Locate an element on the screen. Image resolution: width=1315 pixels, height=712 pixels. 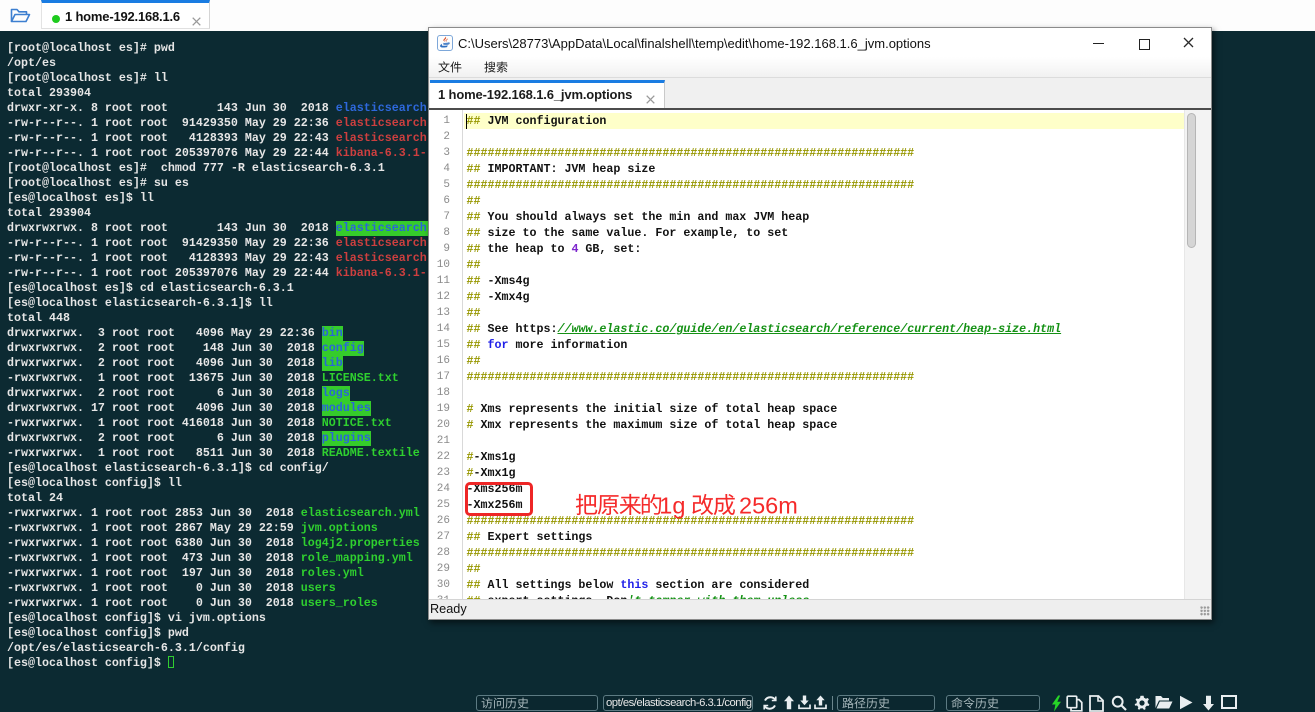
svg-text: 256m is located at coordinates (768, 505).